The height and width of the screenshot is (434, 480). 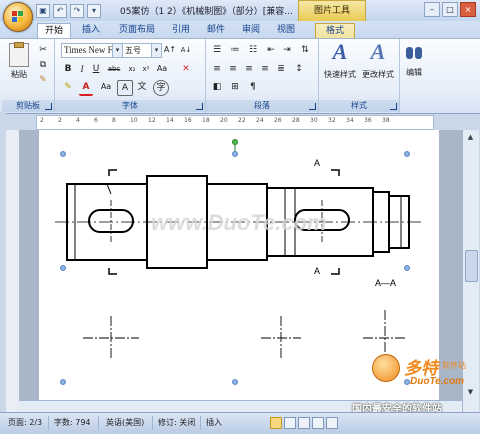 What do you see at coordinates (18, 17) in the screenshot?
I see `office-button` at bounding box center [18, 17].